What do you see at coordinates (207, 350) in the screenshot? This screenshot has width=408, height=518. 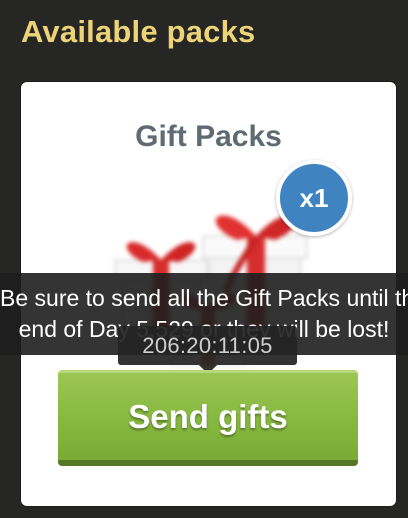 I see `countdown-timer: 206:20:11:05` at bounding box center [207, 350].